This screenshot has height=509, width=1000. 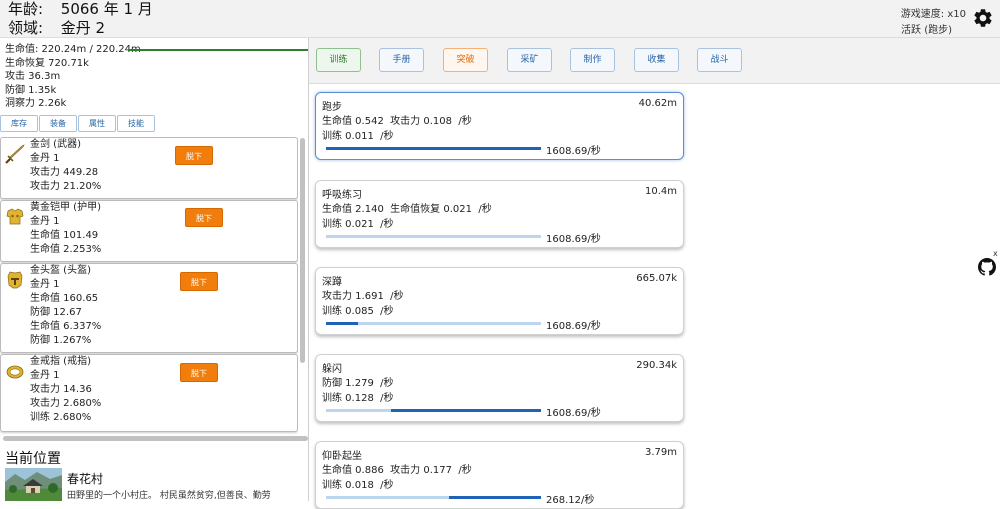 I want to click on training-speed: 268.12/秒, so click(x=570, y=500).